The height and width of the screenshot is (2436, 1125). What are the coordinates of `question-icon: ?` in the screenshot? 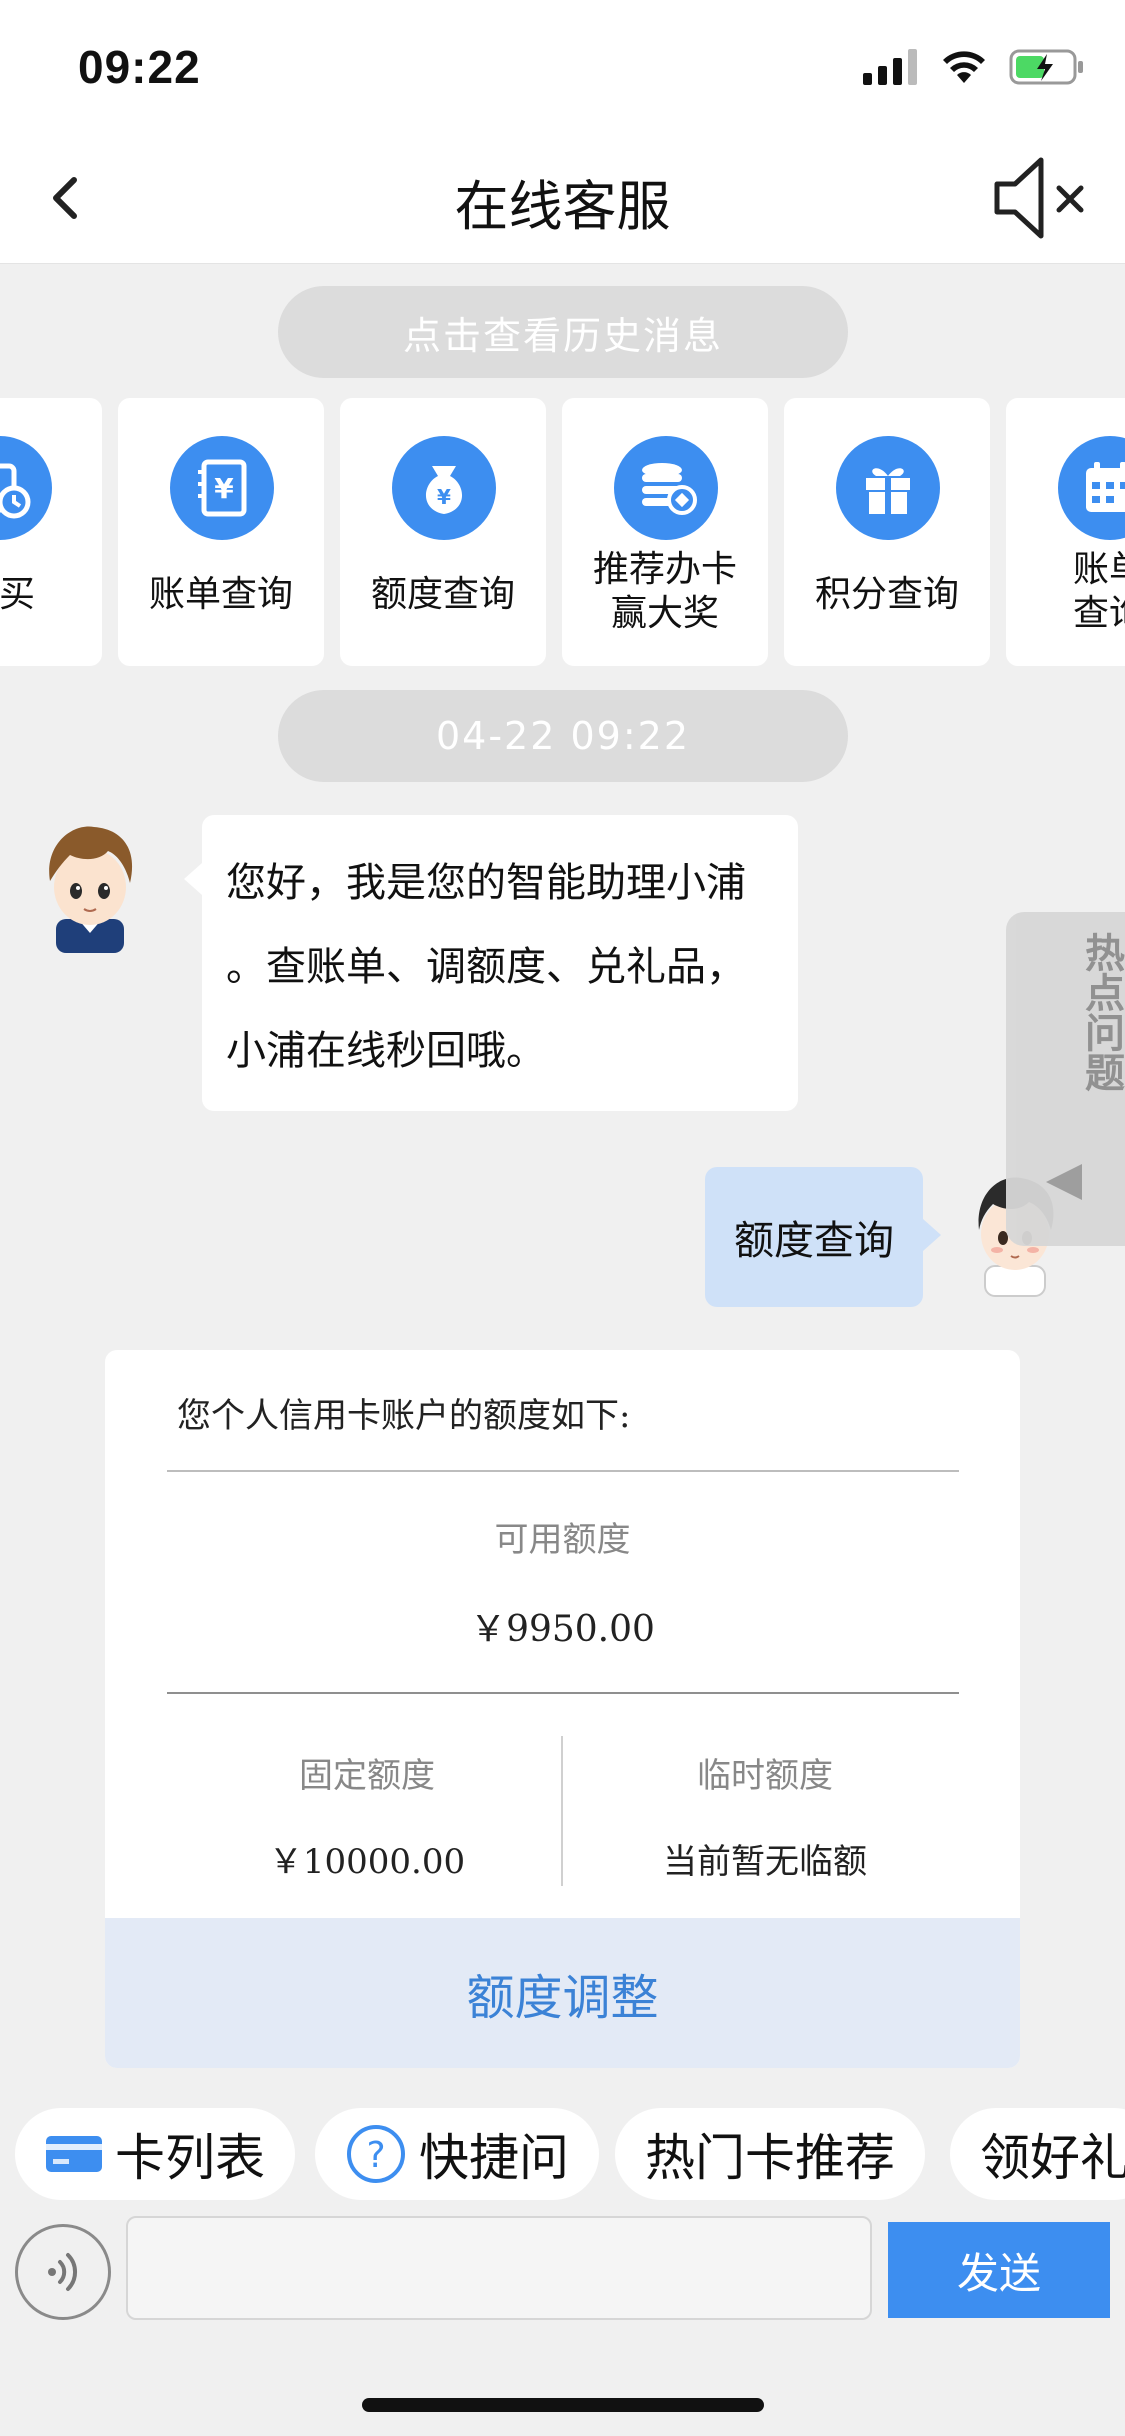 It's located at (376, 2154).